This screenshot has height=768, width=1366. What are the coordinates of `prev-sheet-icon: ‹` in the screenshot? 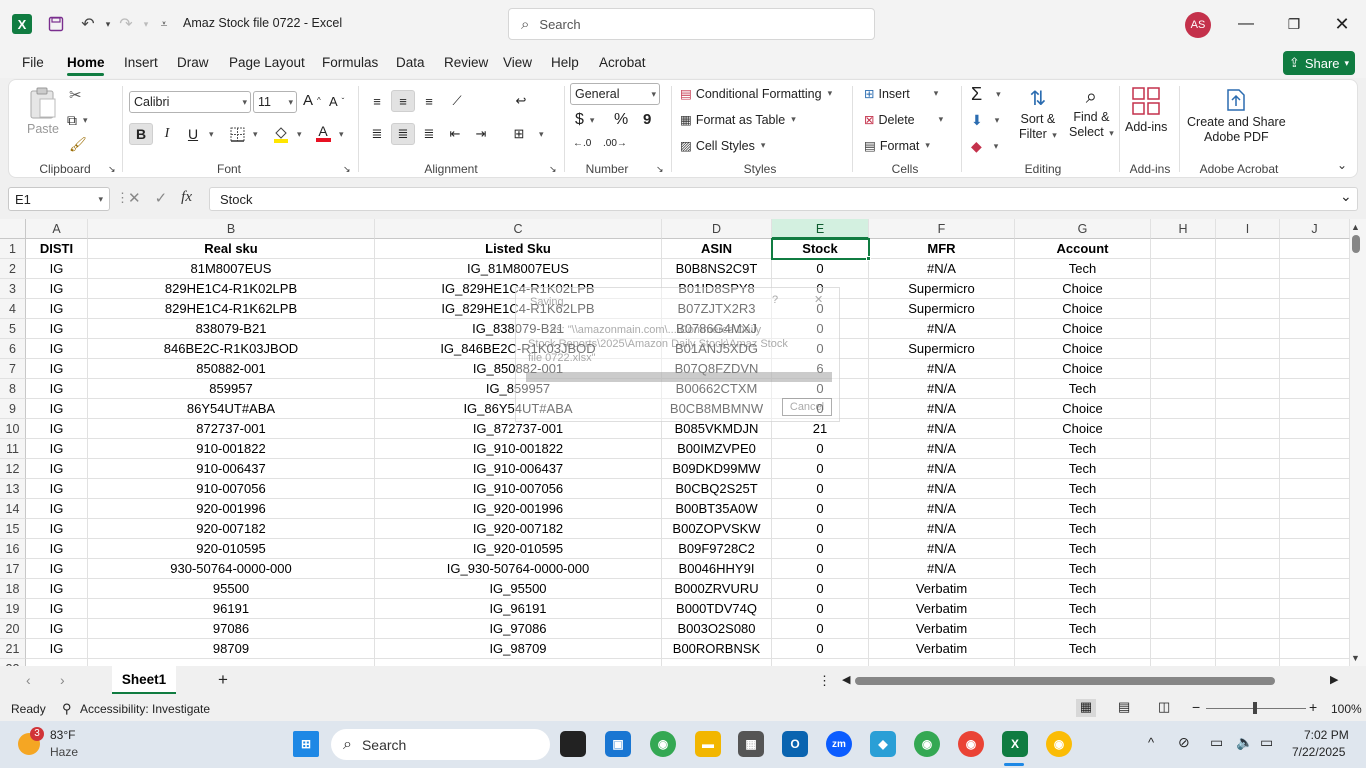 It's located at (28, 680).